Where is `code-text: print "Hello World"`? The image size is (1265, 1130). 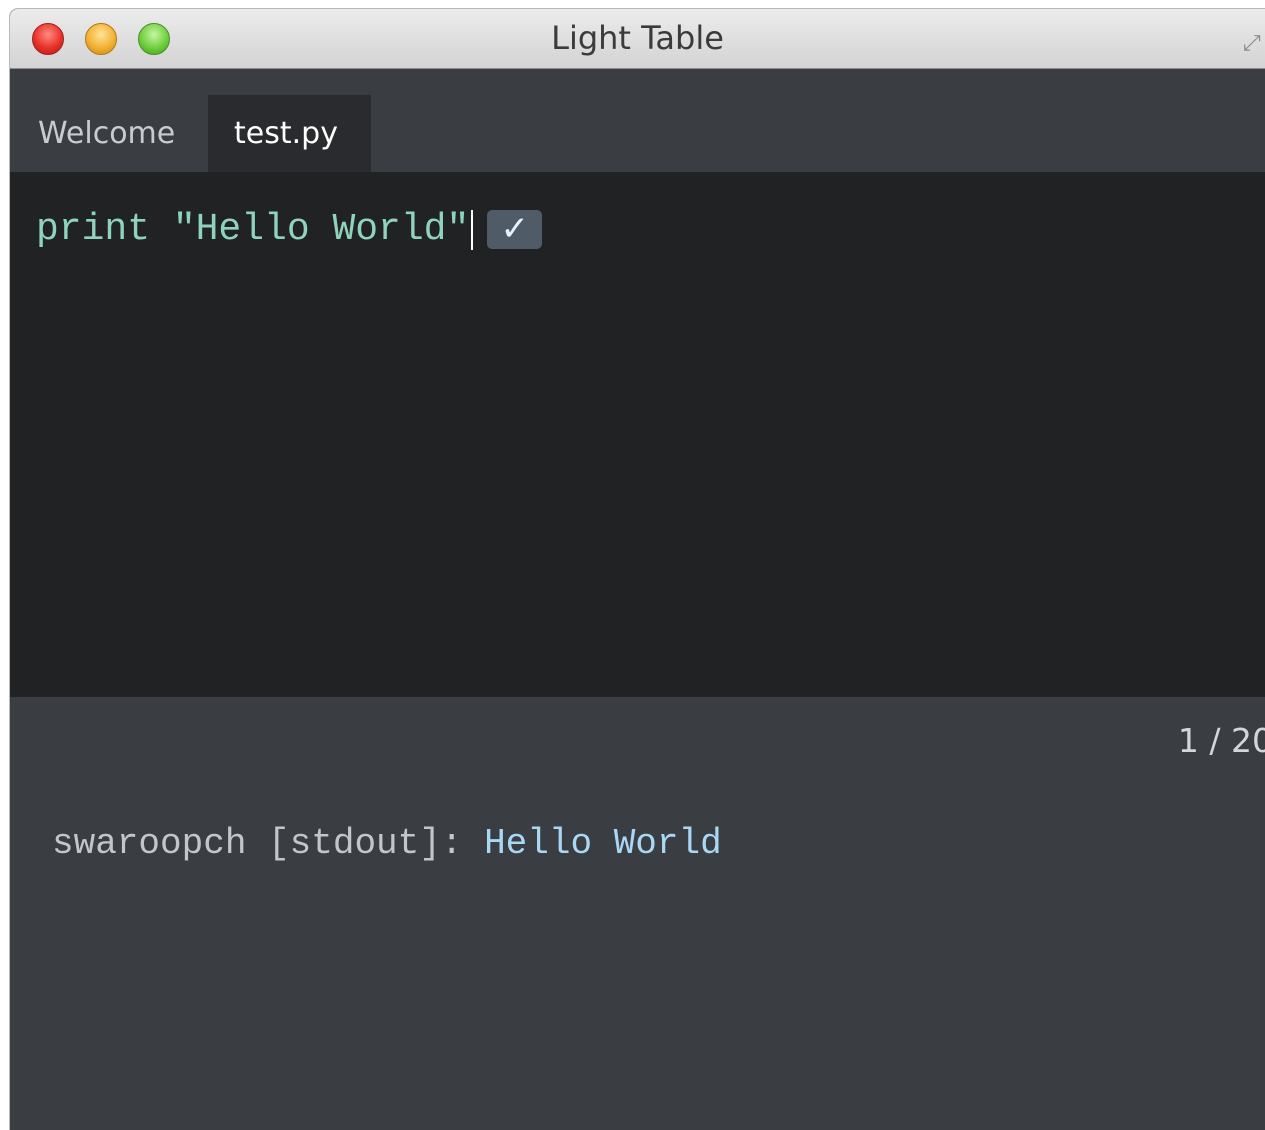
code-text: print "Hello World" is located at coordinates (253, 229).